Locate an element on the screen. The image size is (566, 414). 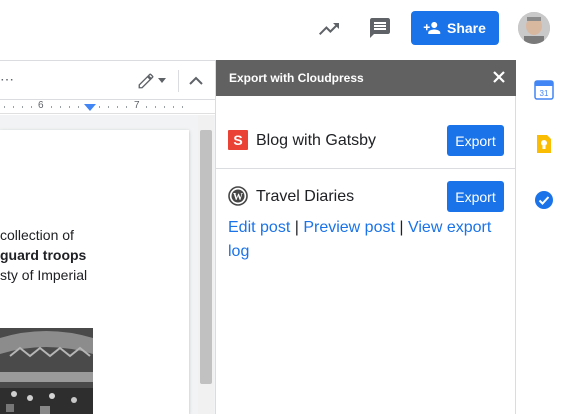
ruler-ticks is located at coordinates (93, 107).